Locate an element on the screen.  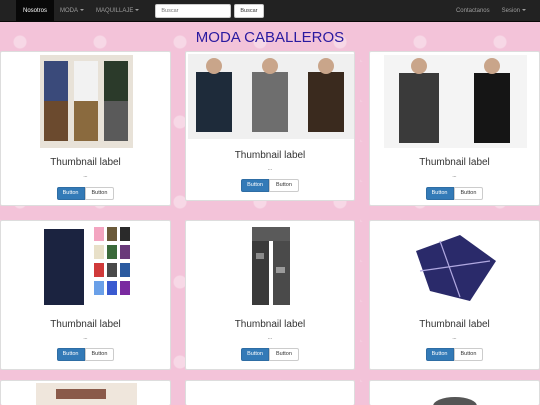
product-image-accessories is located at coordinates (86, 394).